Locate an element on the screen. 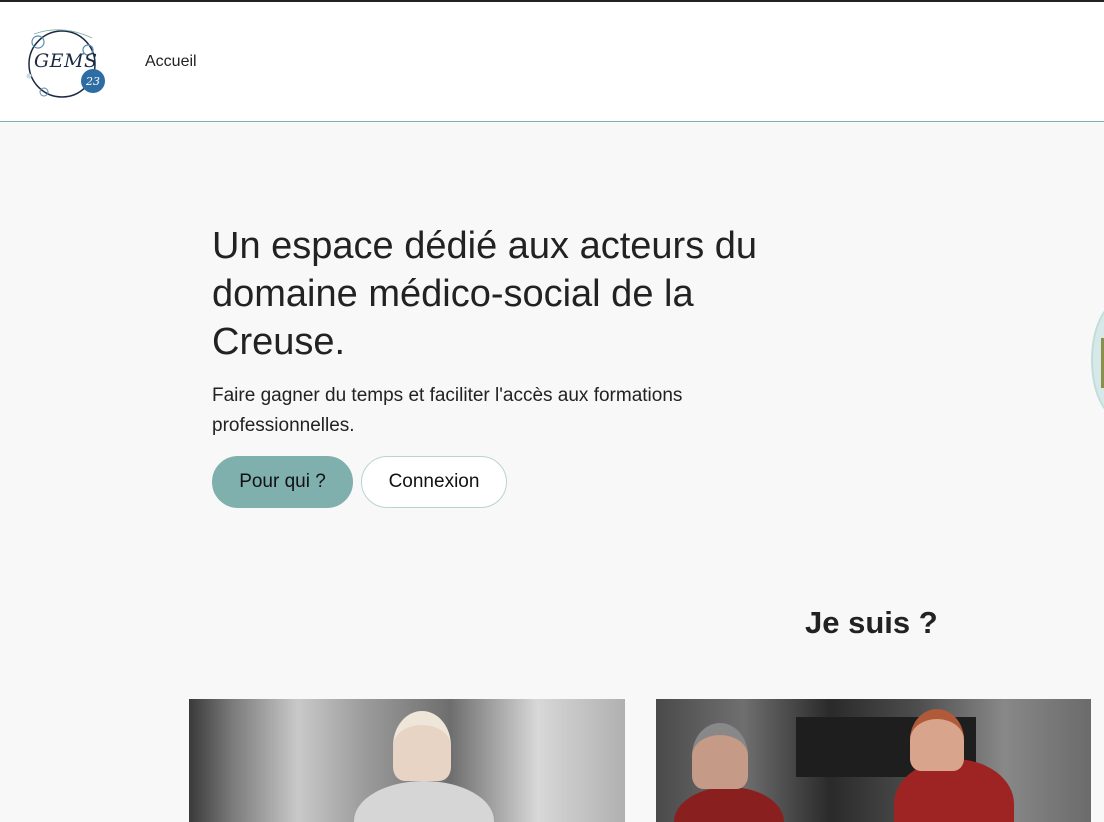 This screenshot has width=1104, height=822. nav-home-link: Accueil is located at coordinates (171, 62).